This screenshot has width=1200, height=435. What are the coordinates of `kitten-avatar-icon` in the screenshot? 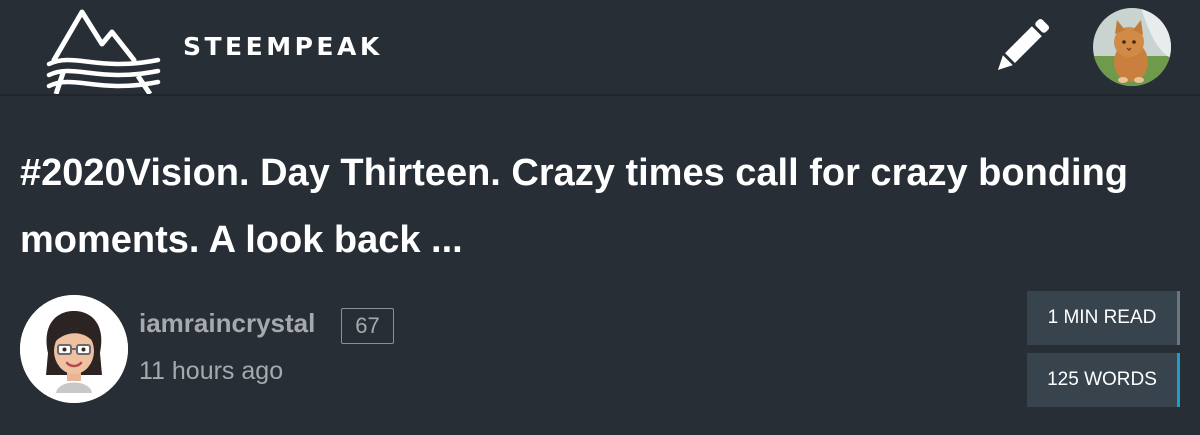 It's located at (1132, 47).